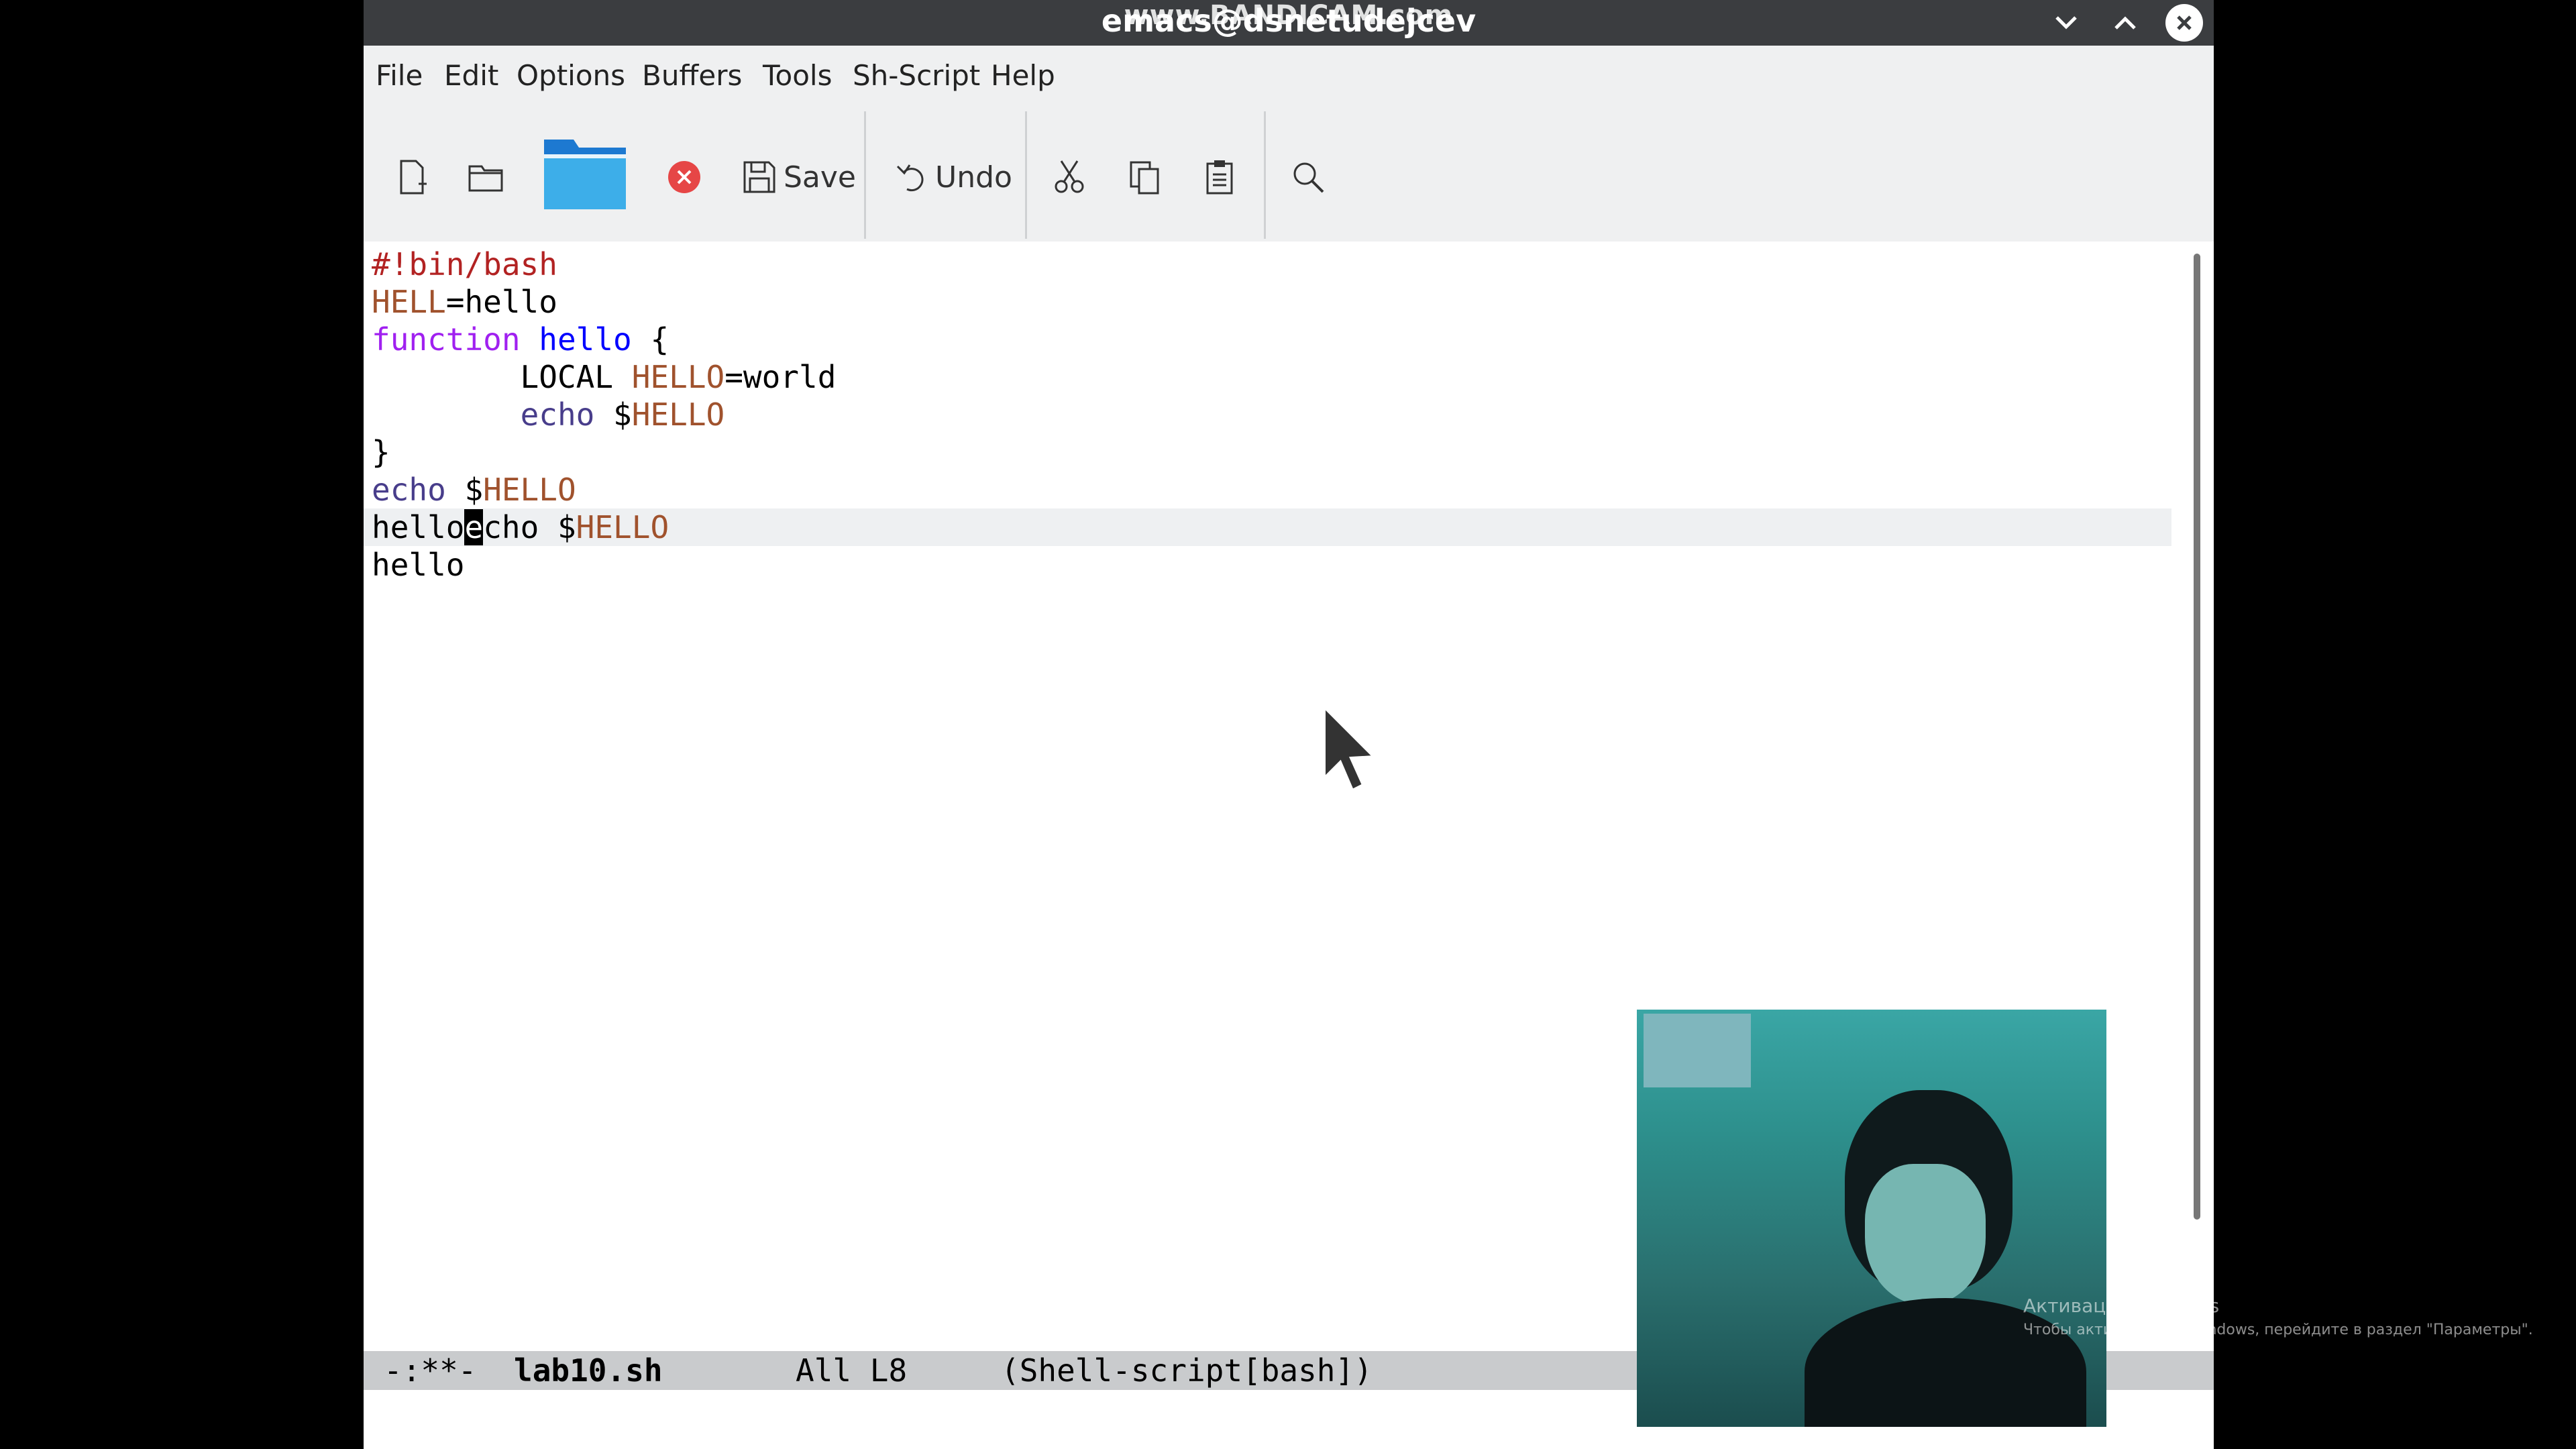 This screenshot has width=2576, height=1449. I want to click on modeline-position: All L8, so click(852, 1370).